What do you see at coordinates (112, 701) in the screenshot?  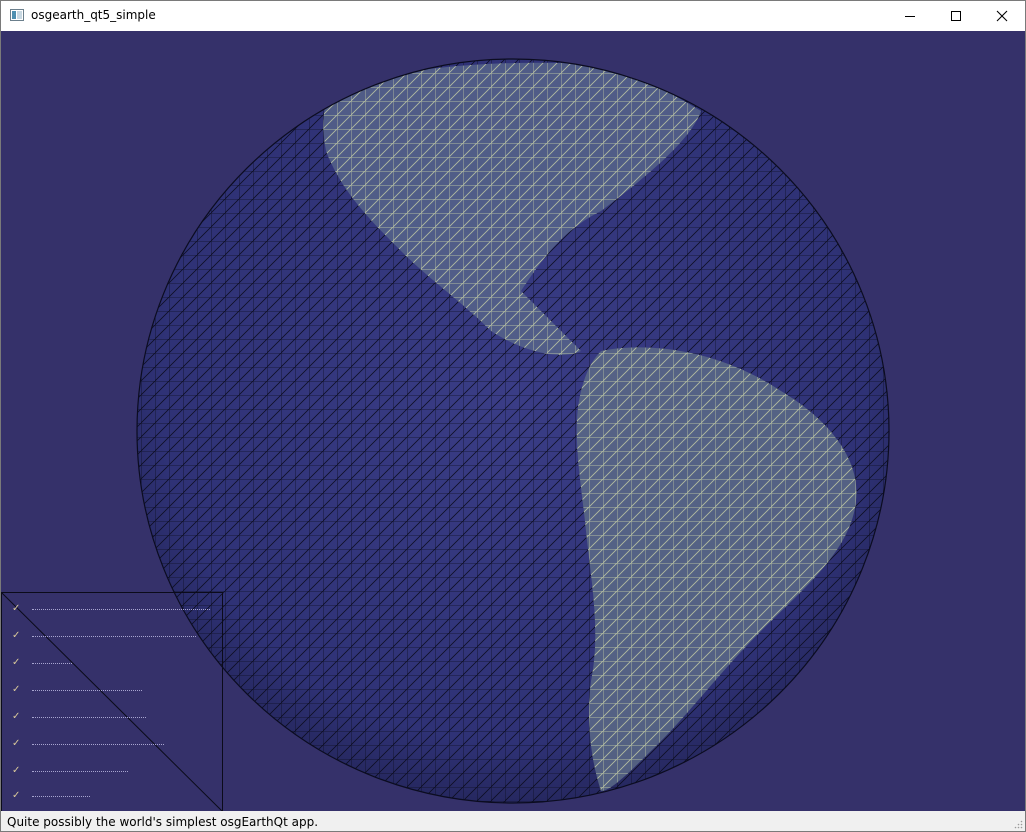 I see `layer-control-panel: ✓ ✓ ✓ ✓ ✓ ✓ ✓ ✓` at bounding box center [112, 701].